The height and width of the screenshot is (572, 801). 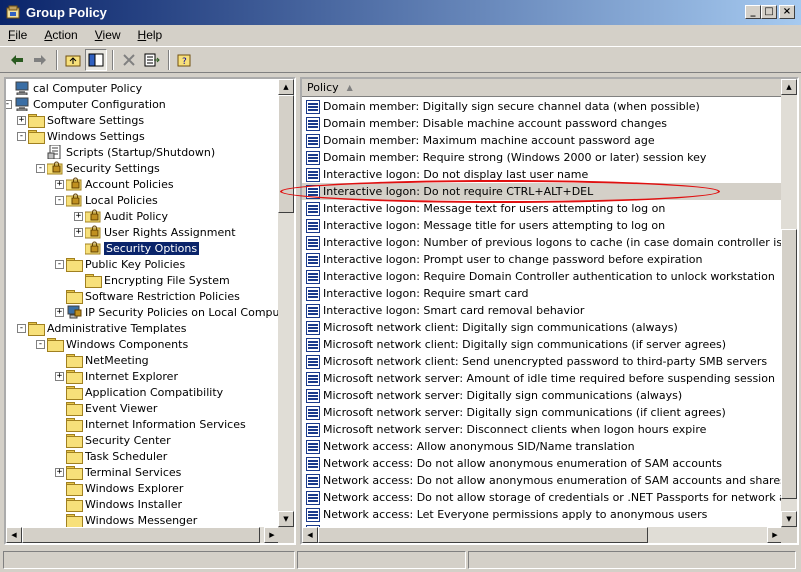 I want to click on policy-row: Interactive logon: Require smart card, so click(x=542, y=293).